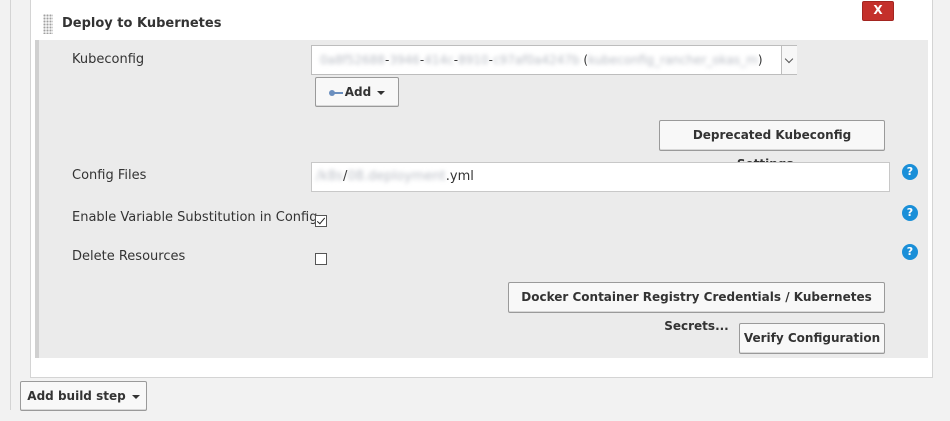 The height and width of the screenshot is (421, 950). I want to click on add-build-step-button: Add build step, so click(83, 396).